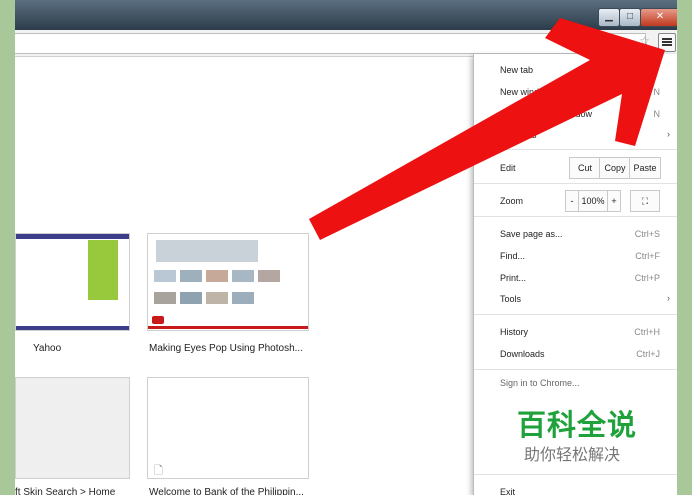  What do you see at coordinates (577, 426) in the screenshot?
I see `watermark-title: 百科全说` at bounding box center [577, 426].